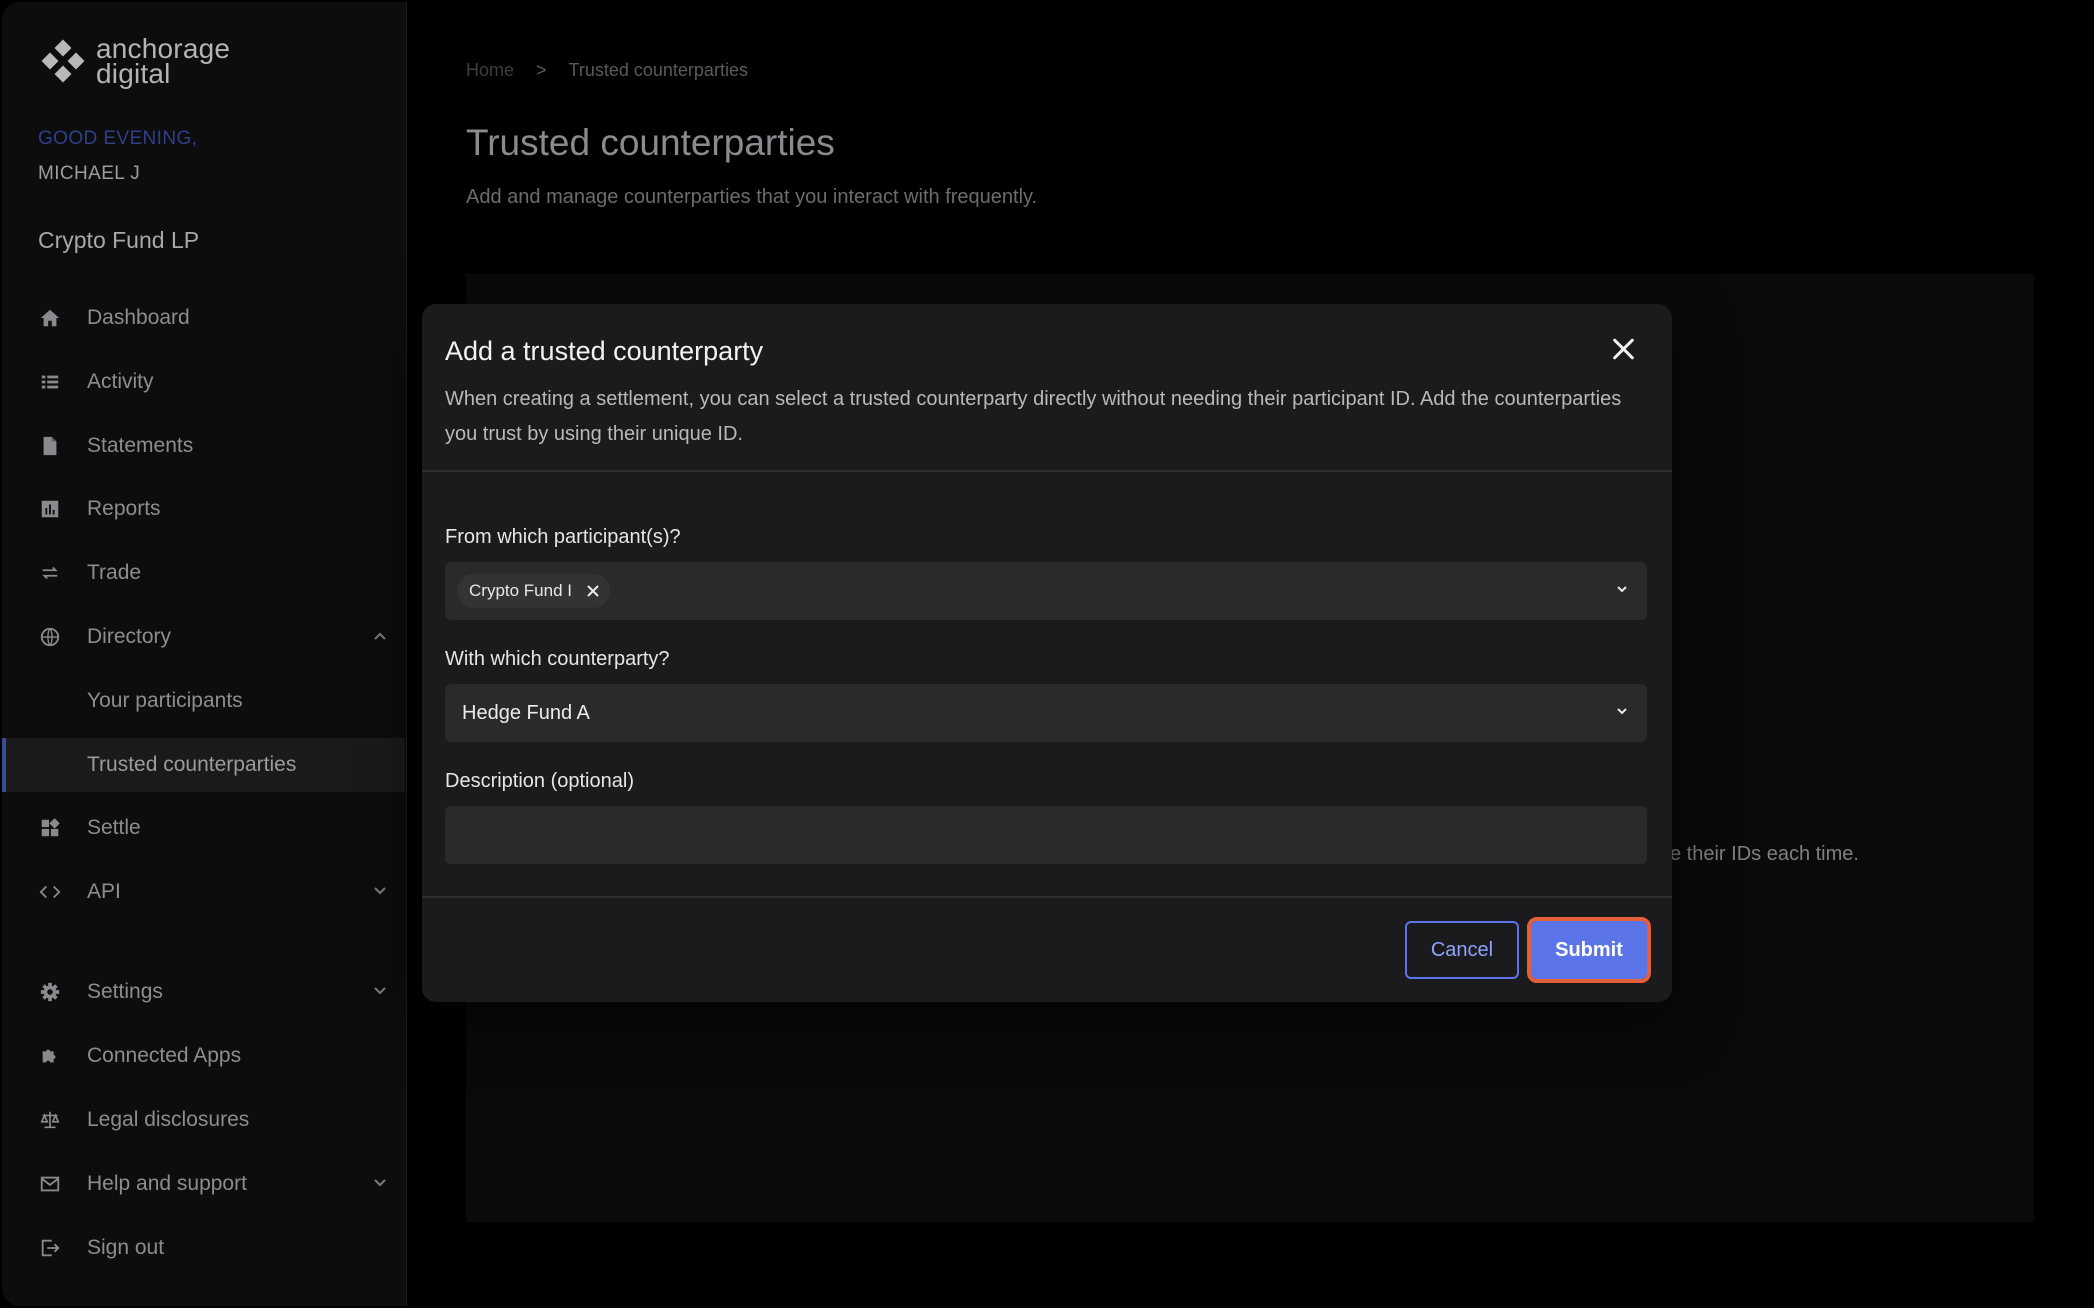 The image size is (2094, 1308). I want to click on participants-label: From which participant(s)?, so click(563, 537).